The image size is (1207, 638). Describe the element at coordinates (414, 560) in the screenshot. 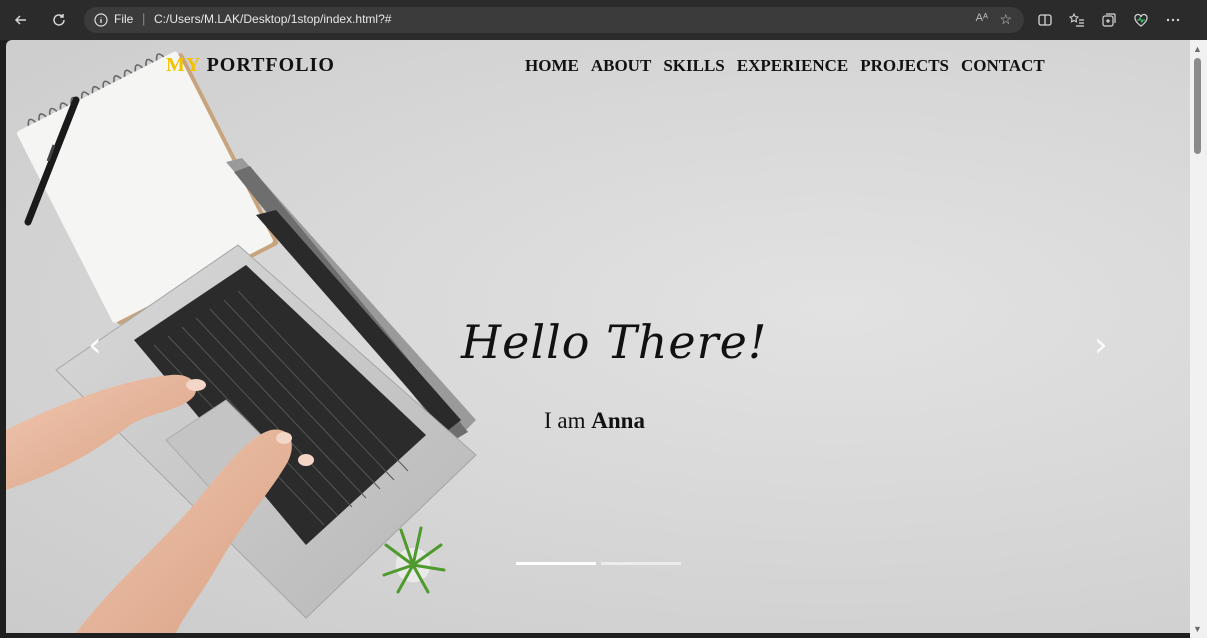

I see `plant-illustration` at that location.